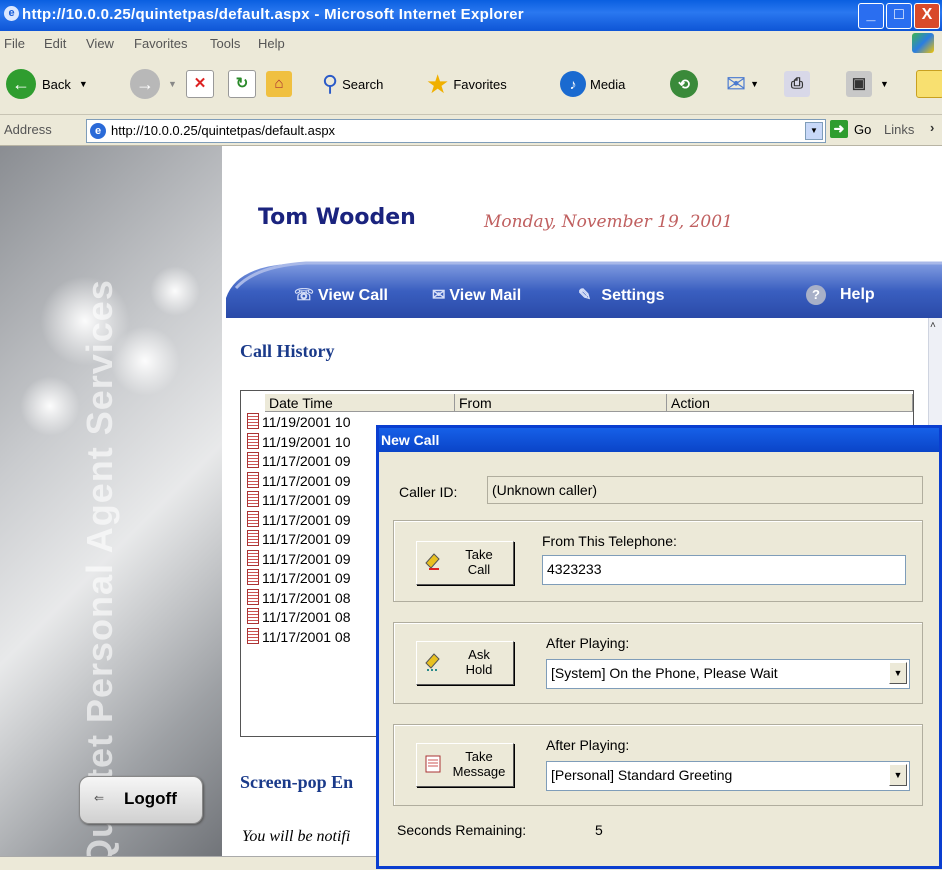 This screenshot has width=942, height=870. What do you see at coordinates (279, 84) in the screenshot?
I see `home-button: ⌂` at bounding box center [279, 84].